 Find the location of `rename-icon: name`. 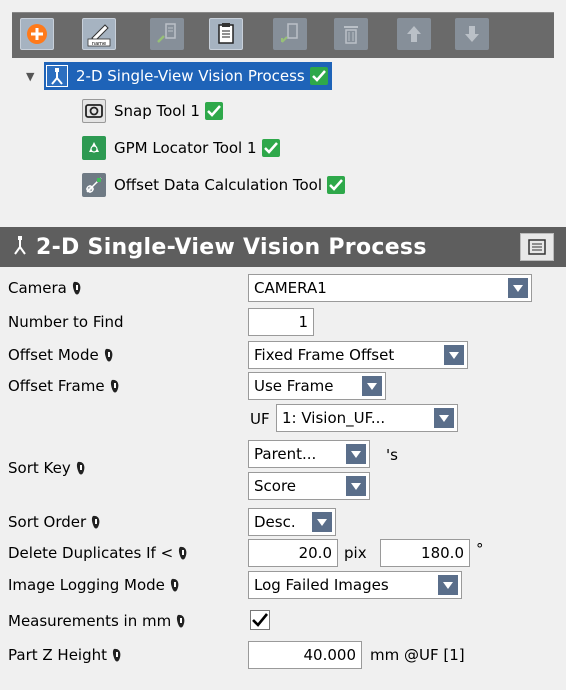

rename-icon: name is located at coordinates (99, 35).